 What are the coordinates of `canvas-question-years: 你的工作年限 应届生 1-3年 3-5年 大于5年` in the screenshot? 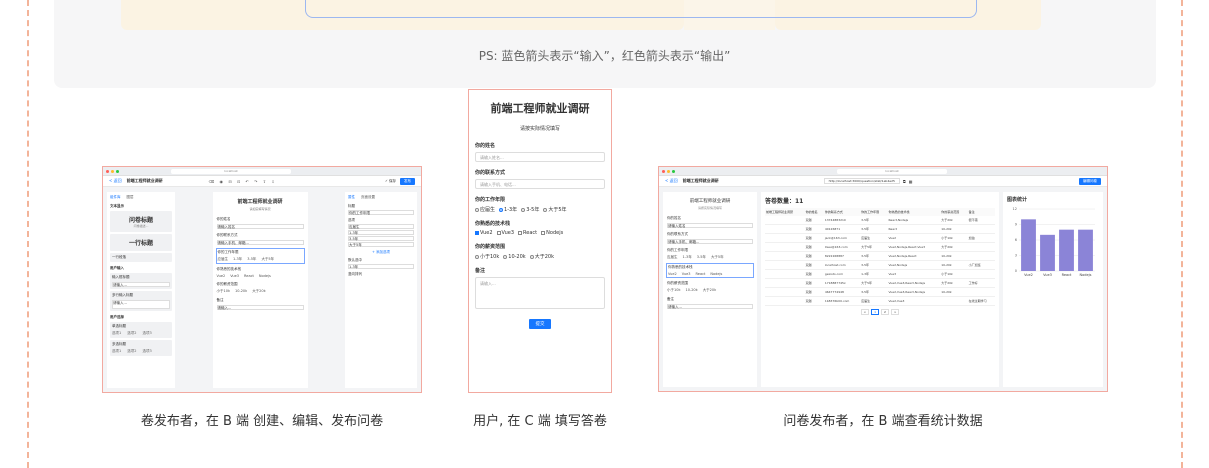 It's located at (260, 256).